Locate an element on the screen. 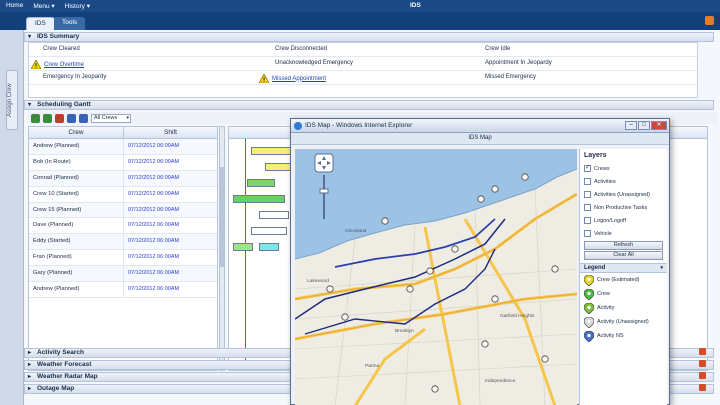 The height and width of the screenshot is (405, 720). layer-item: Vehicle is located at coordinates (623, 233).